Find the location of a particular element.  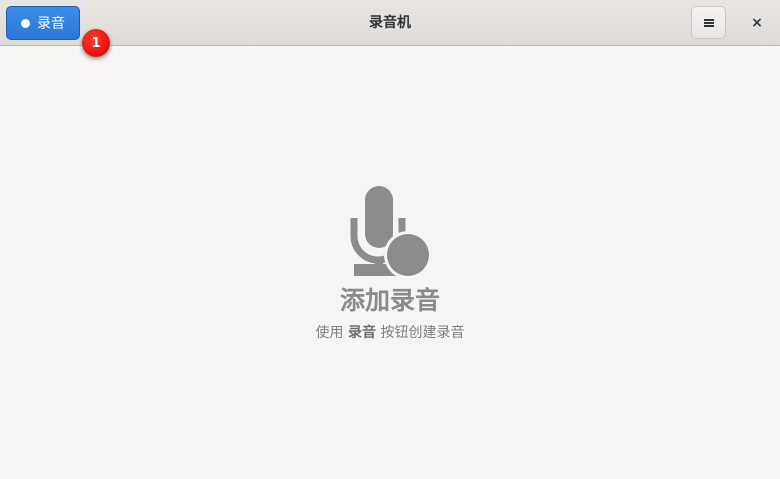

hamburger-menu-icon is located at coordinates (708, 22).